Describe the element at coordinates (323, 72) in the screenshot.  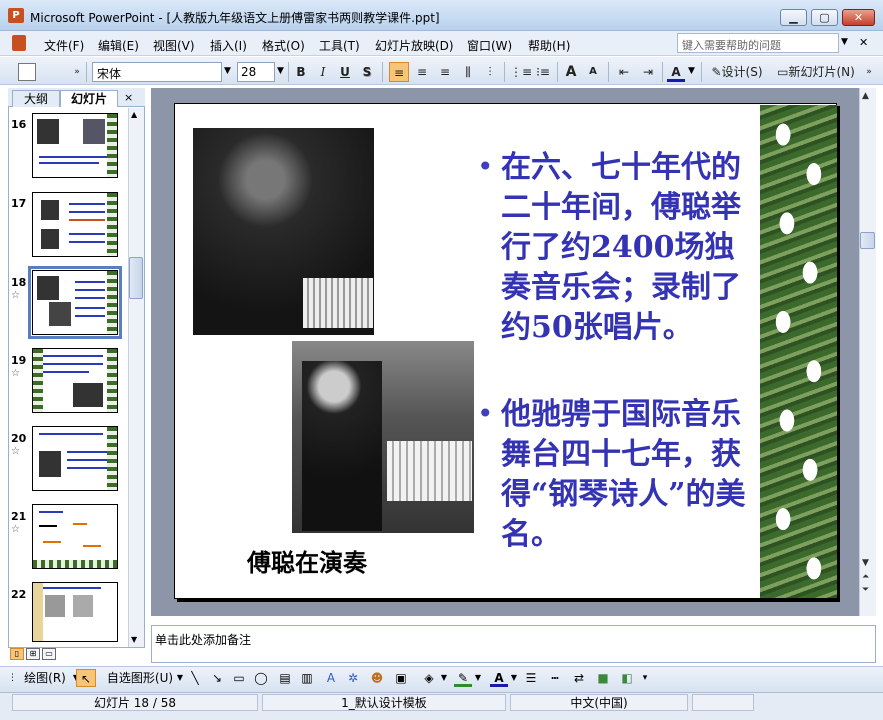
I see `italic-button: I` at that location.